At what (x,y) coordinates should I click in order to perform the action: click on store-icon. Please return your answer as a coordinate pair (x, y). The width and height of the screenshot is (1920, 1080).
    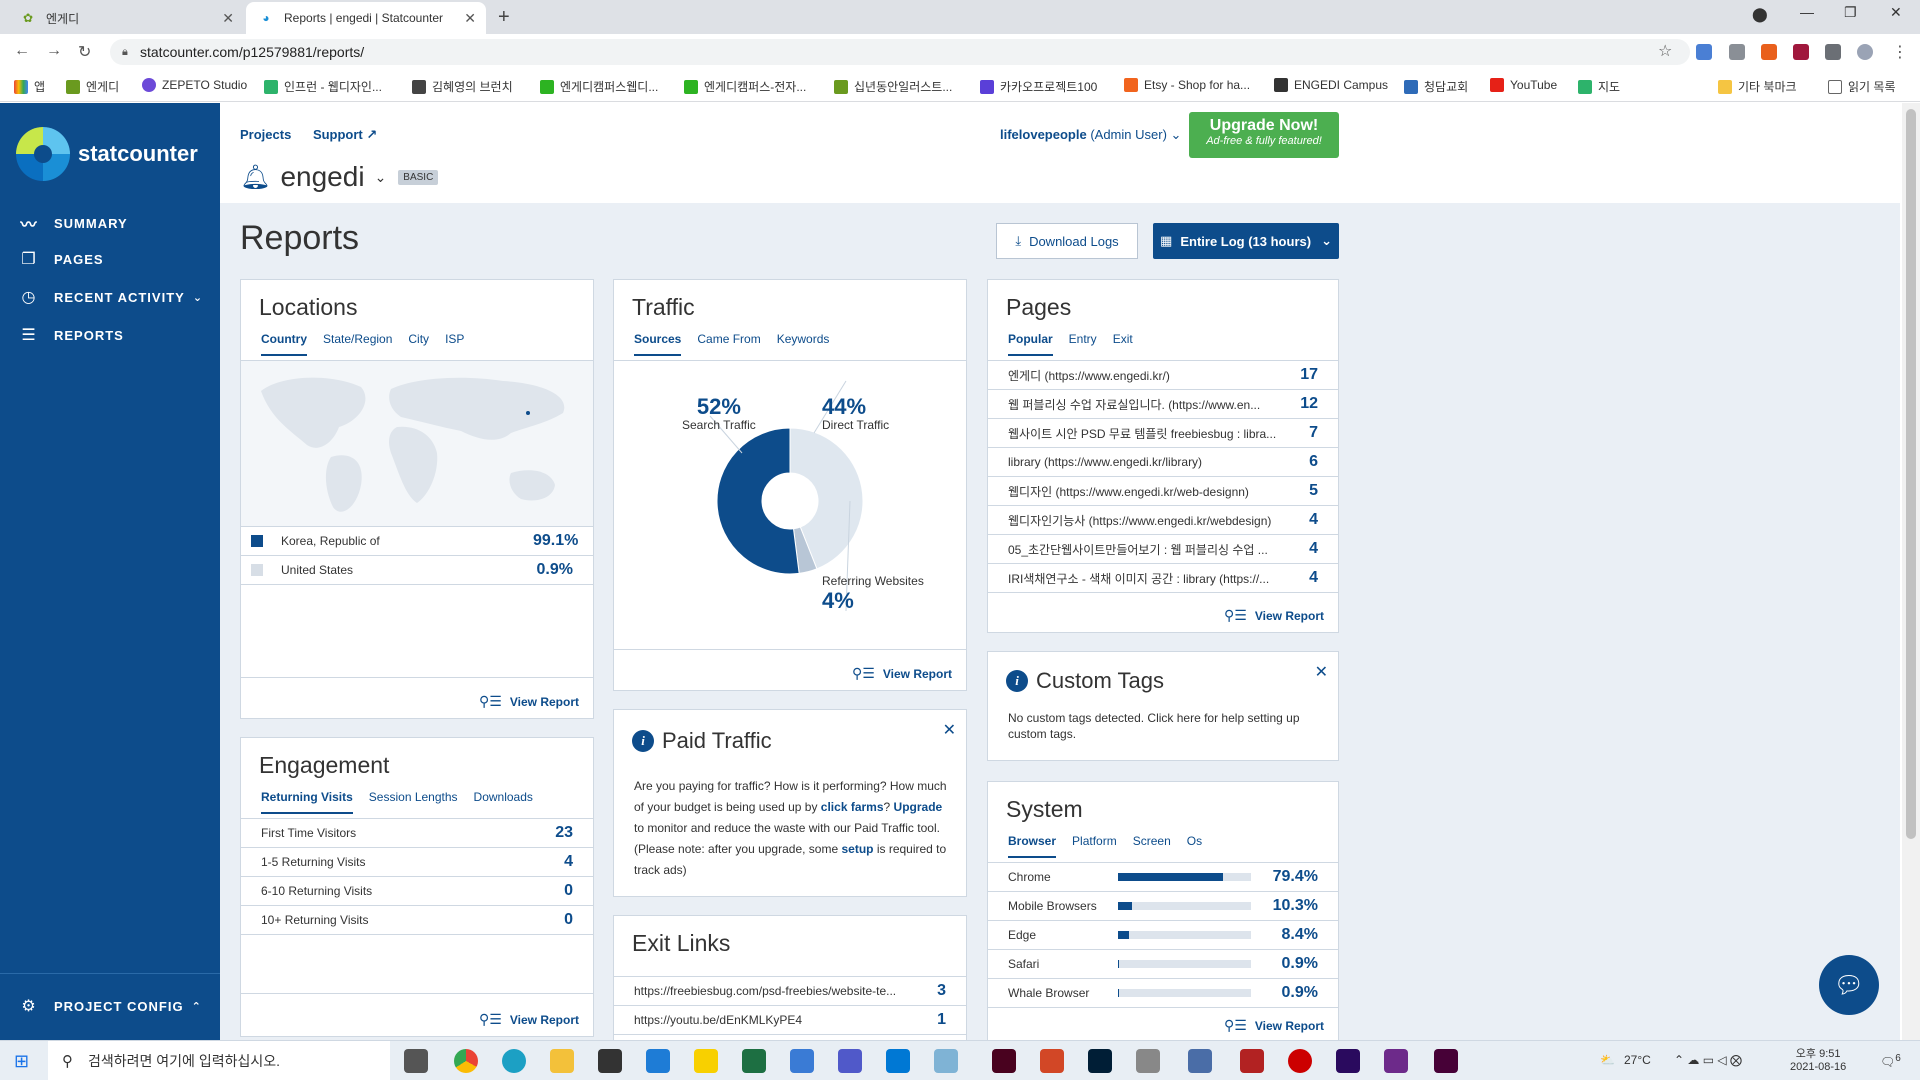
    Looking at the image, I should click on (610, 1061).